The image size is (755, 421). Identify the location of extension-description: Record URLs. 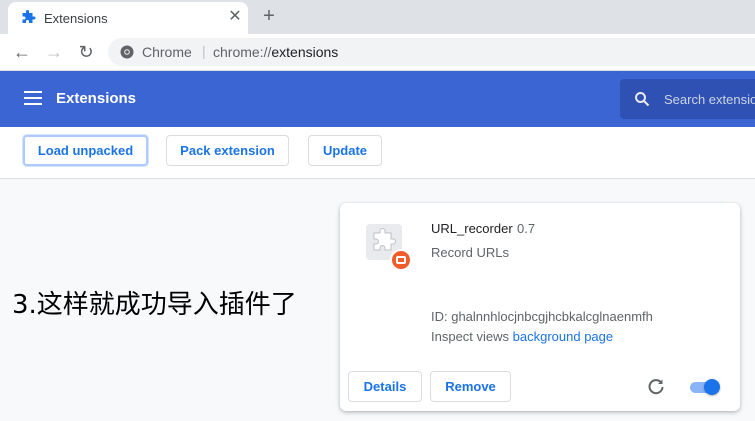
(470, 252).